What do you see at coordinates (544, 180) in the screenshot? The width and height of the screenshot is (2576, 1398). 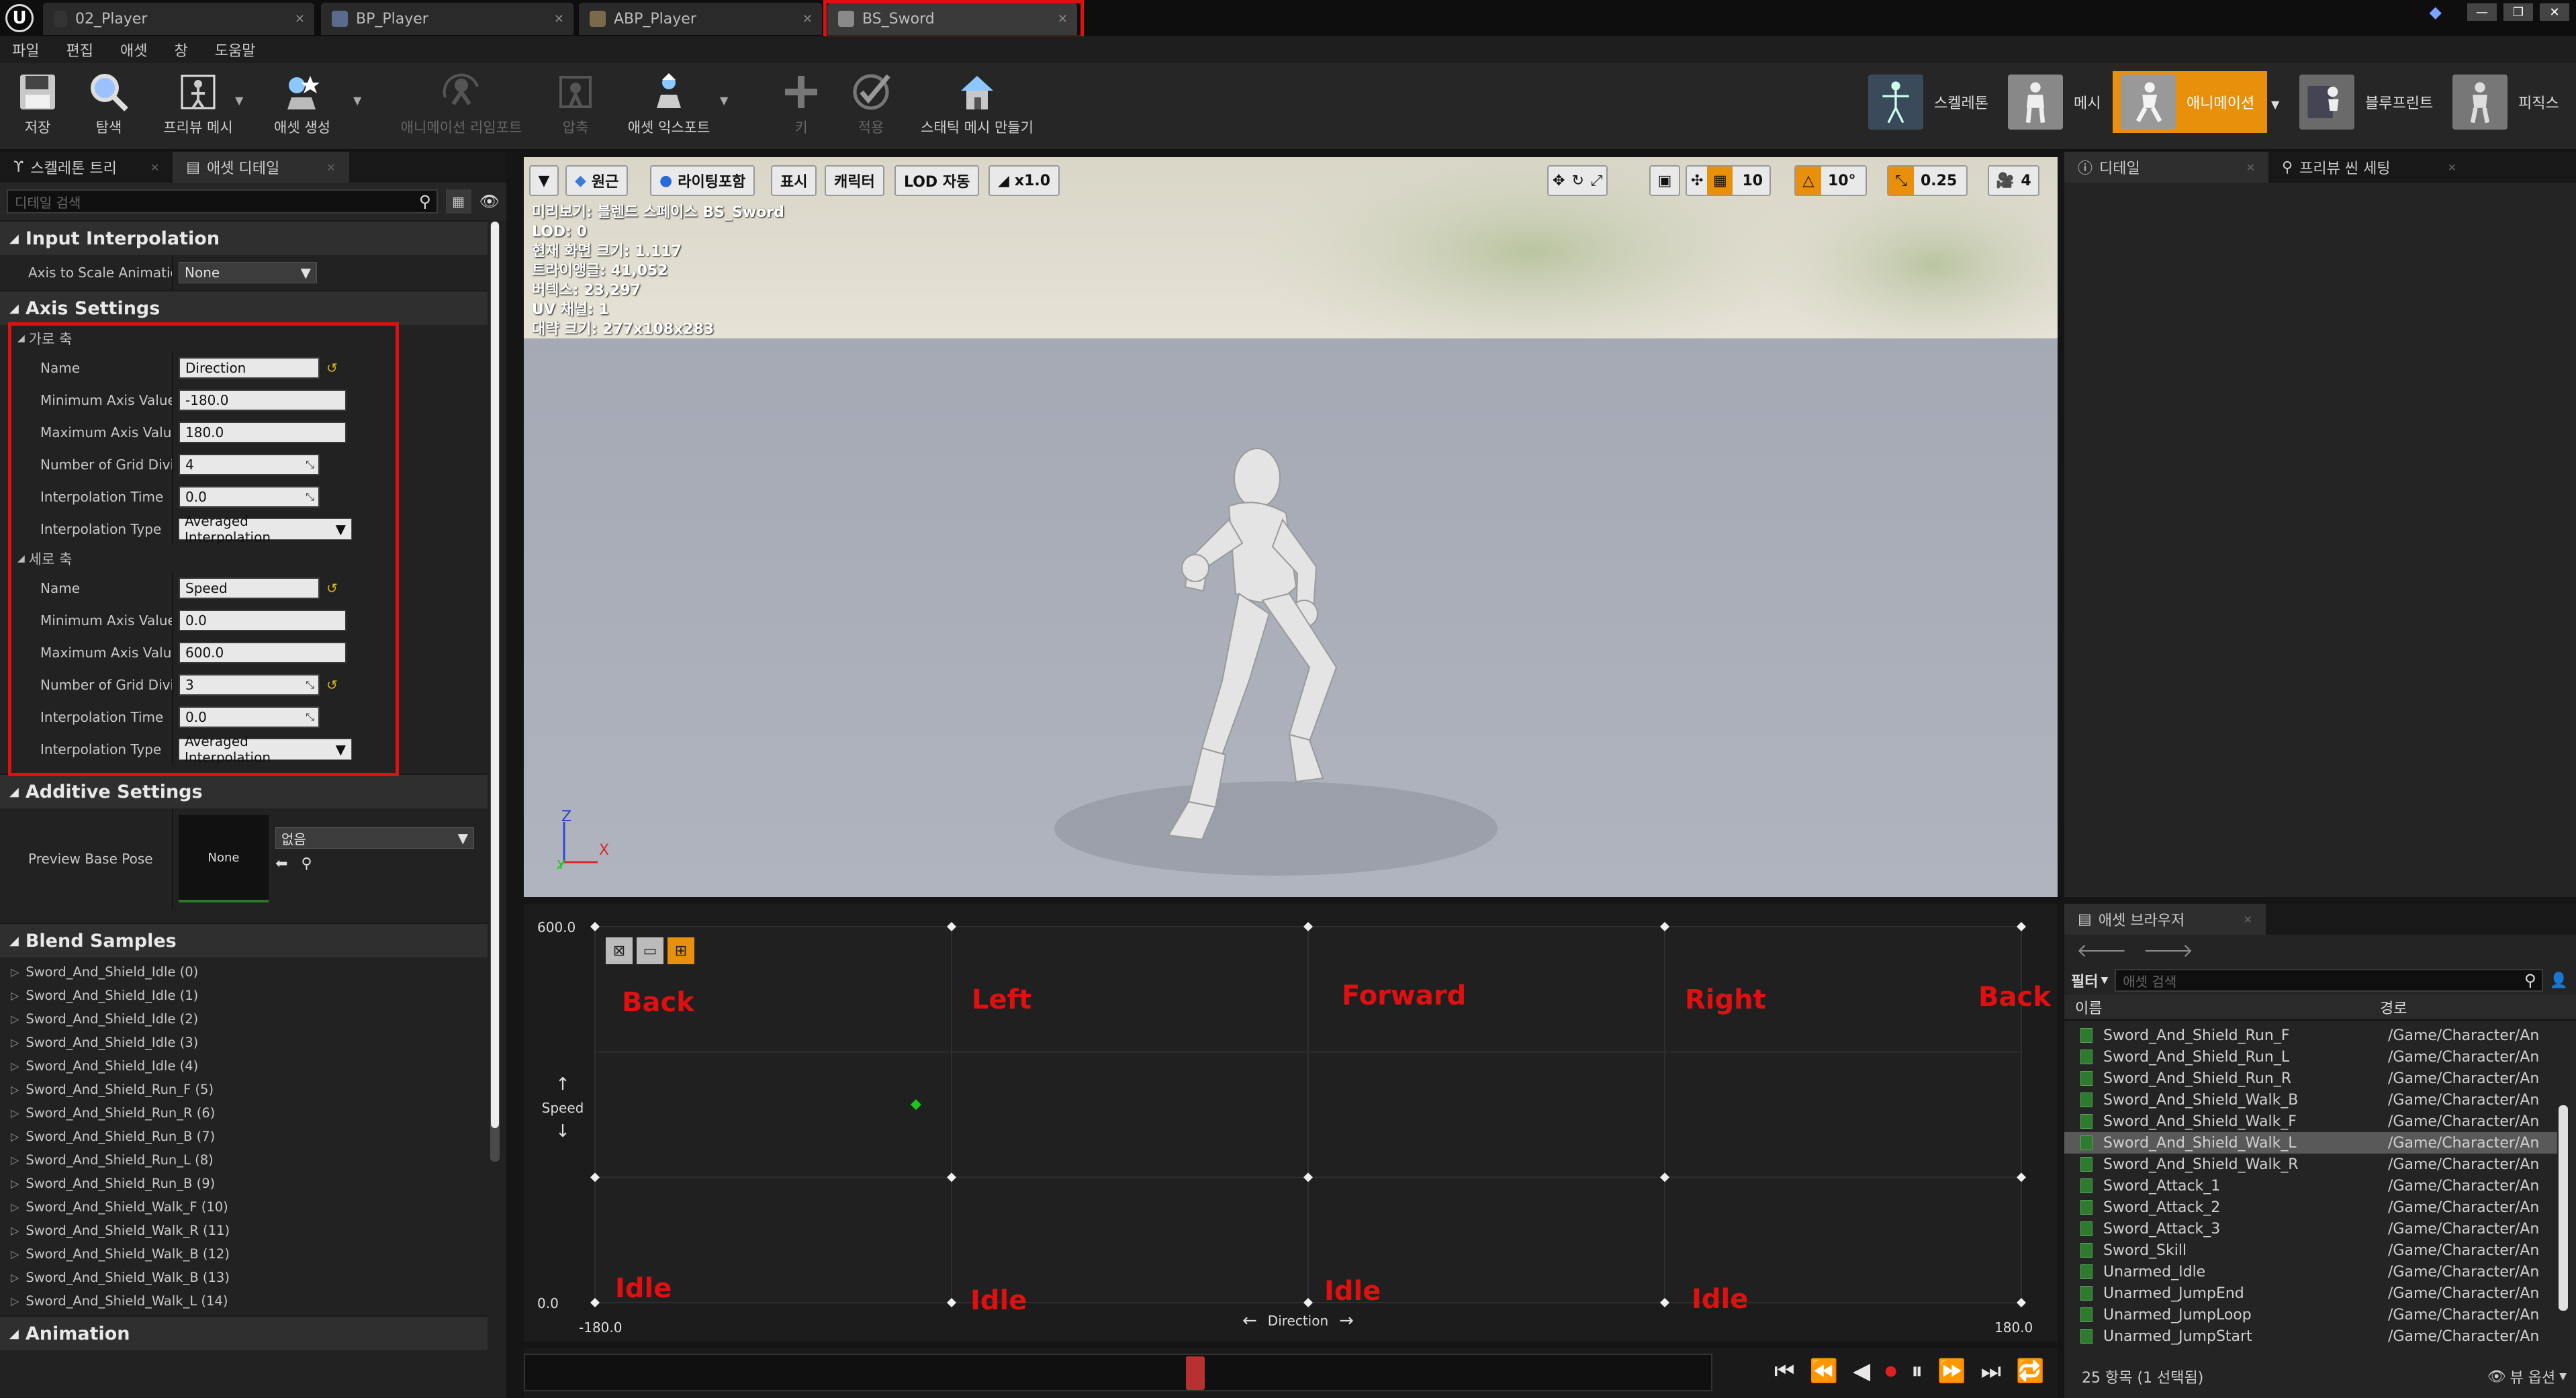 I see `viewport-options-button: ▼` at bounding box center [544, 180].